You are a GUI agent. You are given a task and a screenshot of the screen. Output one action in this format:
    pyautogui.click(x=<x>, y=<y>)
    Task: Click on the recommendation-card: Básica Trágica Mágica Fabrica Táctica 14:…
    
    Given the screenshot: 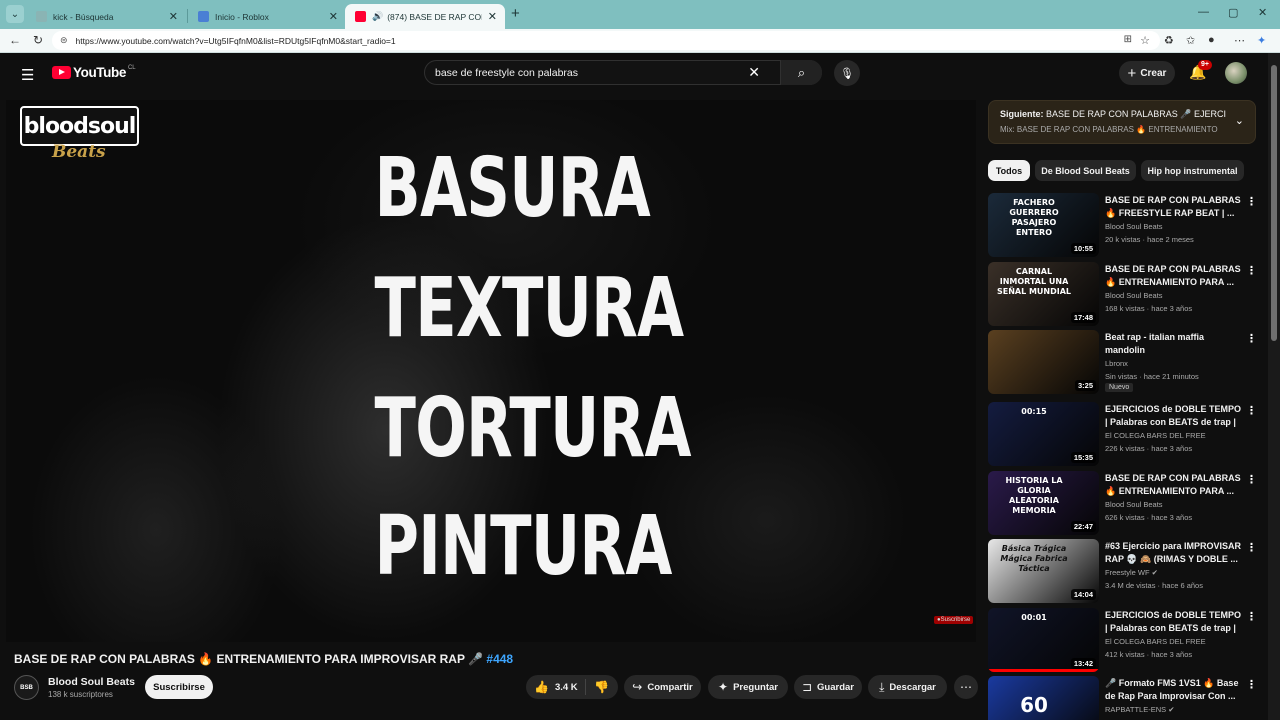 What is the action you would take?
    pyautogui.click(x=1122, y=571)
    